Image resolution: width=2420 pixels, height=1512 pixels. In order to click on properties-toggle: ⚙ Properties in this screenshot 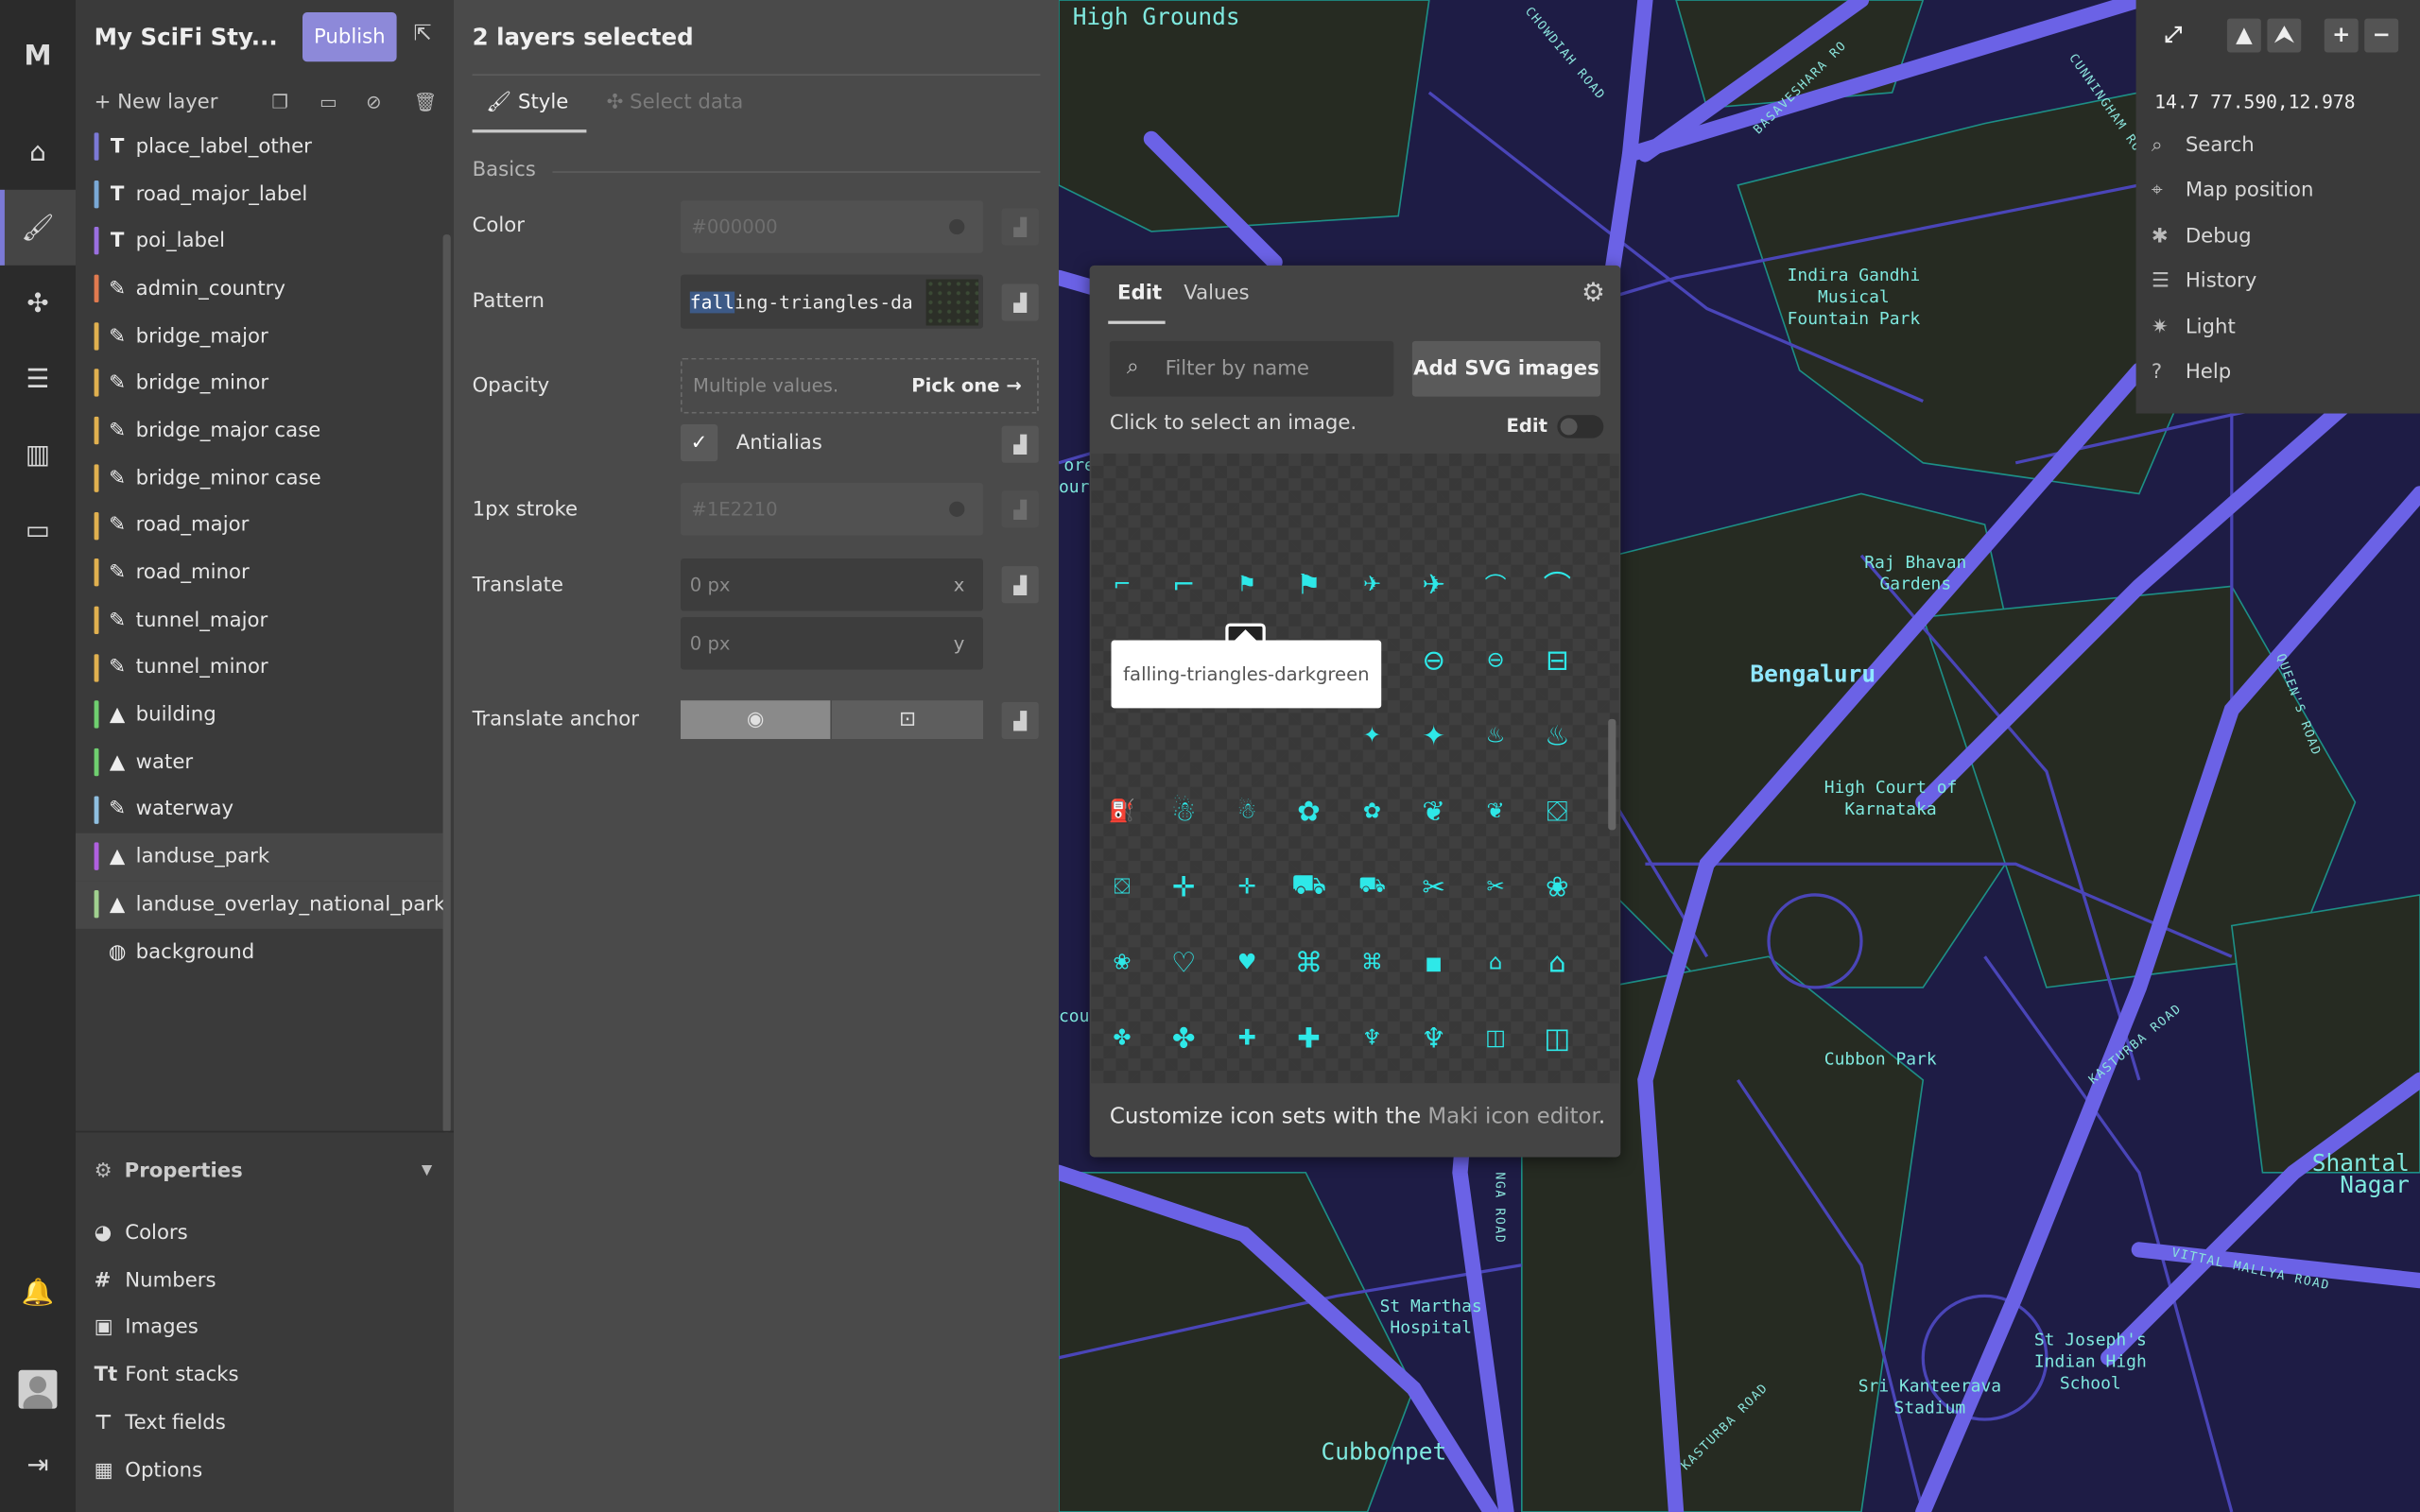, I will do `click(169, 1171)`.